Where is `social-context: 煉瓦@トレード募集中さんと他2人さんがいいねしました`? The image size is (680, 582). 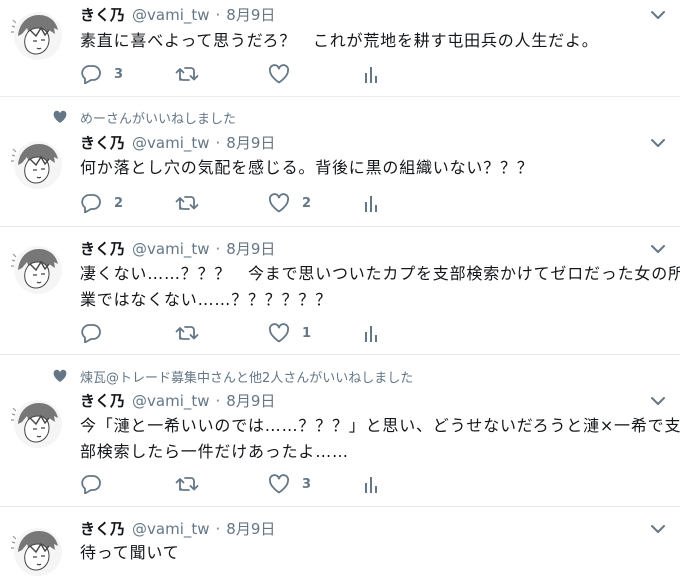 social-context: 煉瓦@トレード募集中さんと他2人さんがいいねしました is located at coordinates (232, 376).